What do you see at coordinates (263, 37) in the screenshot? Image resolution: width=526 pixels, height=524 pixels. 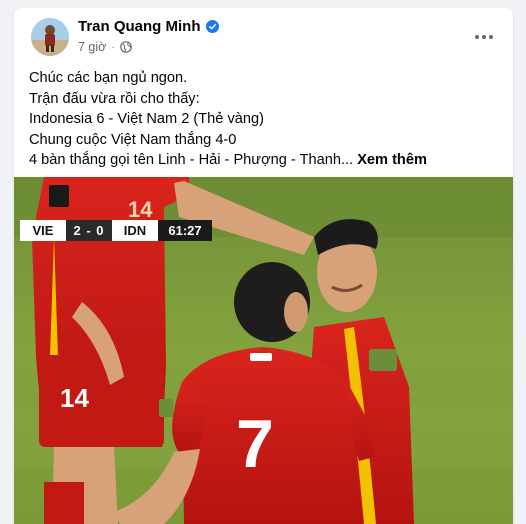 I see `post-header: Tran Quang Minh 7 giờ ·` at bounding box center [263, 37].